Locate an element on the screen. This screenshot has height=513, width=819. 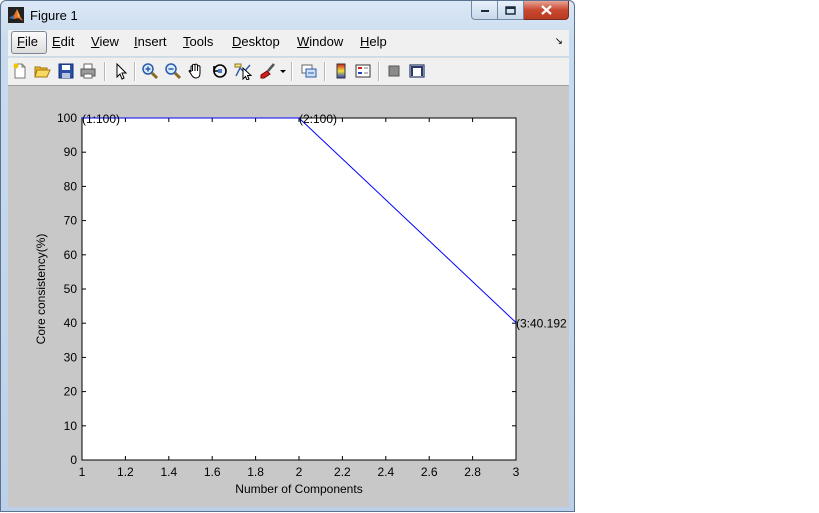
x-tick-label: 2 is located at coordinates (299, 472).